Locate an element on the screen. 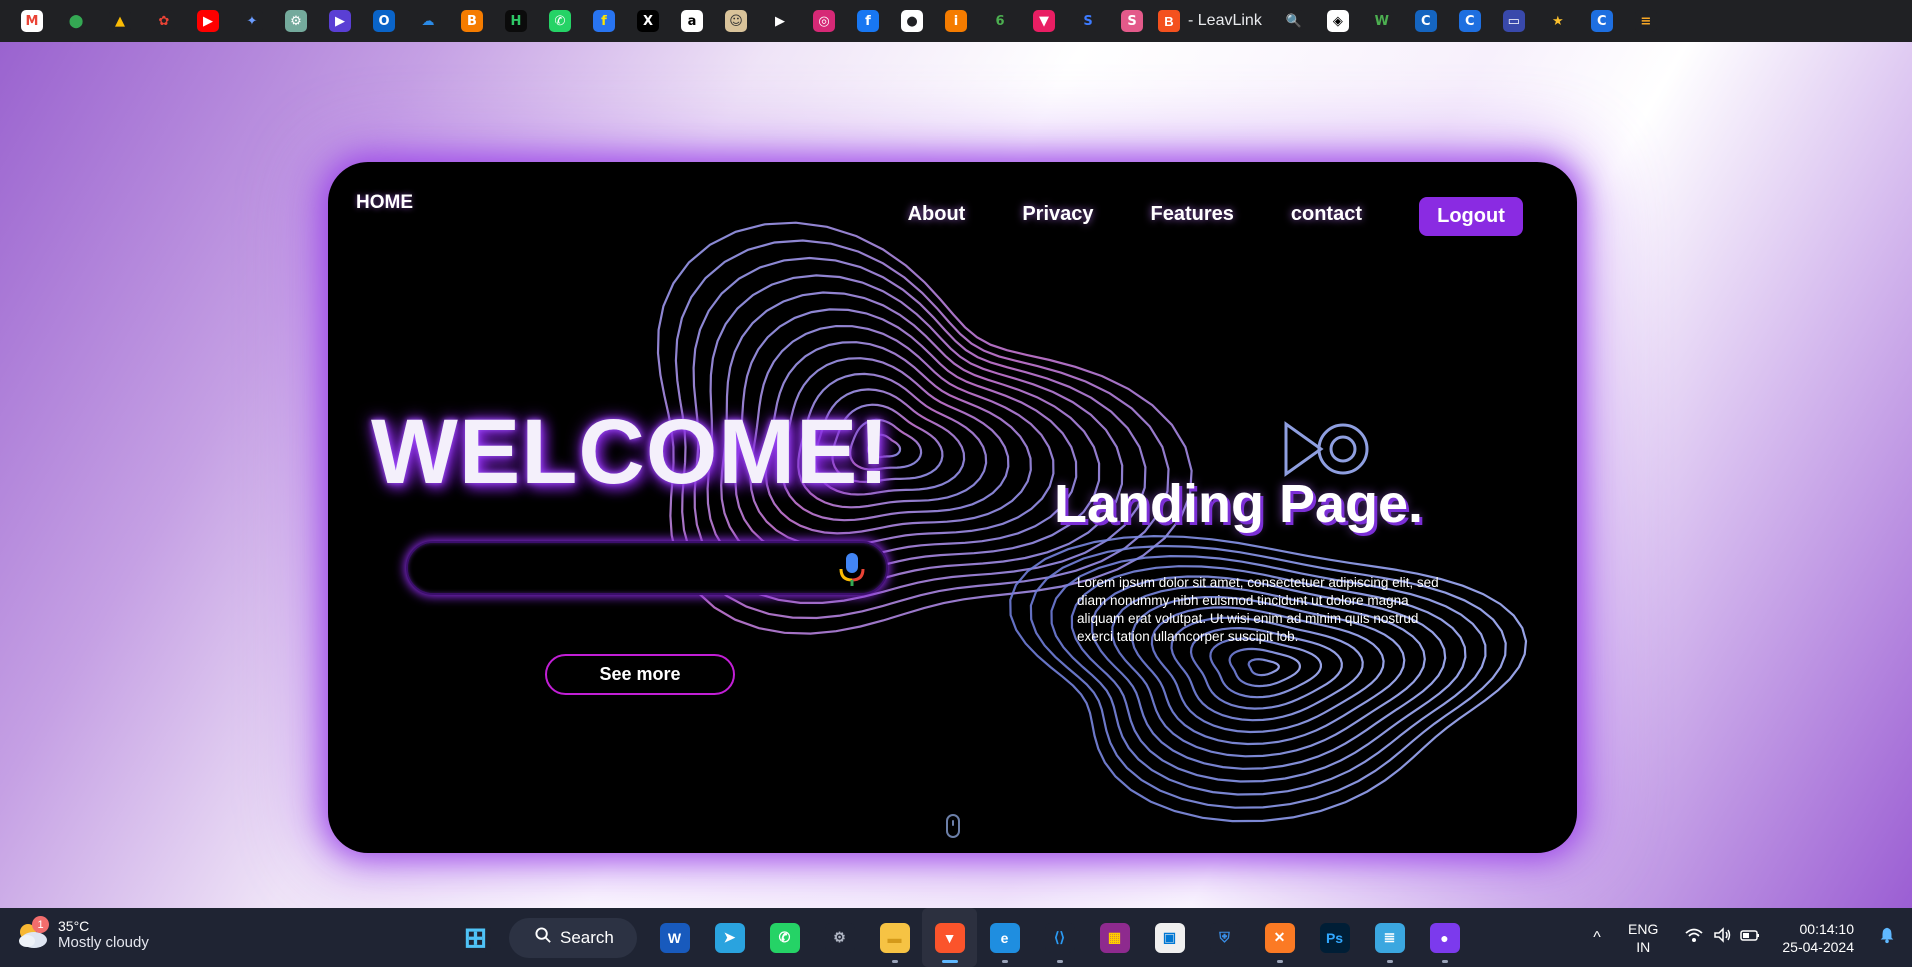 This screenshot has height=967, width=1912. nav-about: About is located at coordinates (937, 214).